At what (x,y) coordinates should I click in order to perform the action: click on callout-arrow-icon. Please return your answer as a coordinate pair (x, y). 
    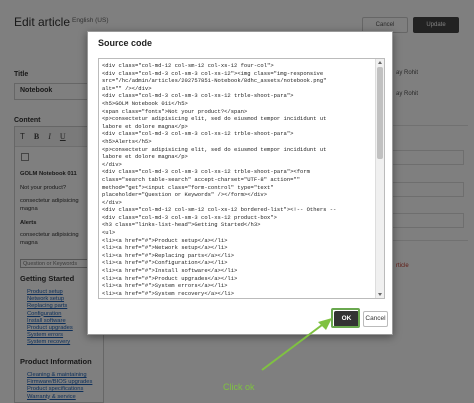
    Looking at the image, I should click on (296, 344).